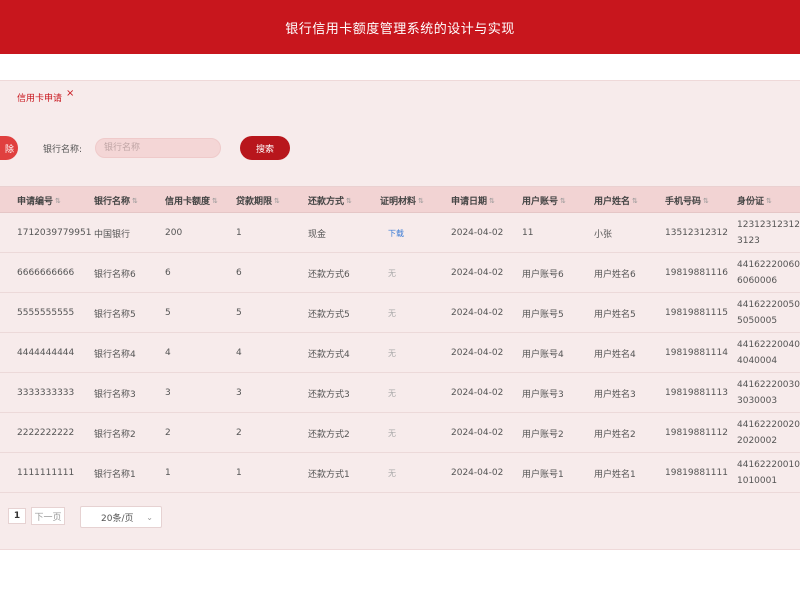 The width and height of the screenshot is (800, 600). Describe the element at coordinates (116, 200) in the screenshot. I see `column-header-bank-name: 银行名称 ⇅` at that location.